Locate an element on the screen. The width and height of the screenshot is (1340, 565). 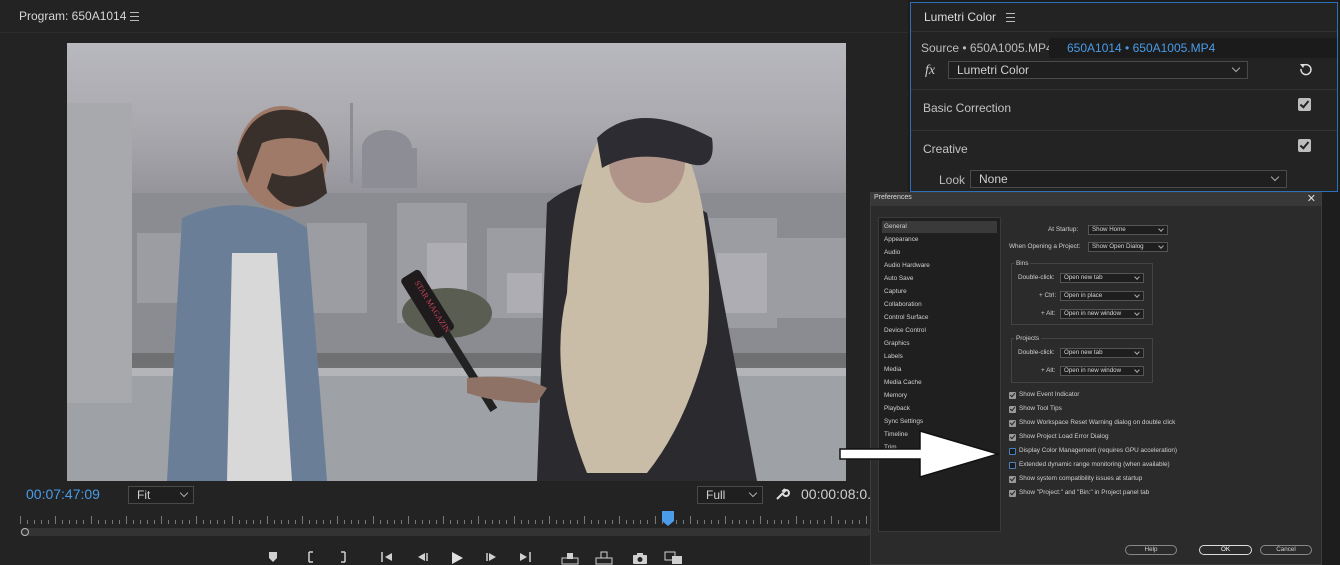
lumetri-title: Lumetri Color is located at coordinates (960, 17).